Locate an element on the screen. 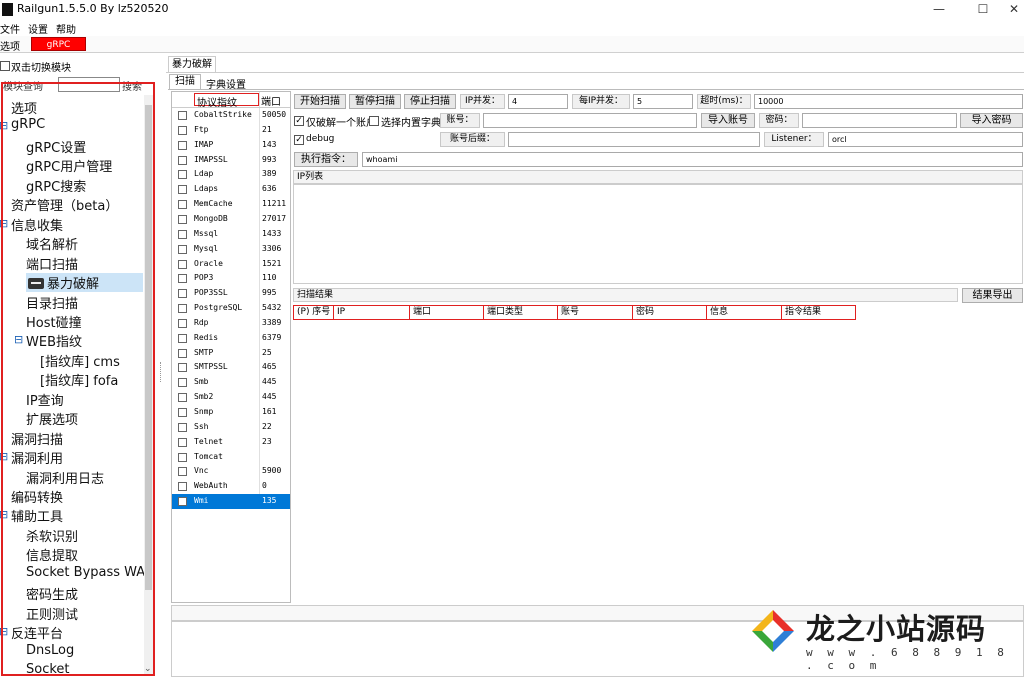  tree-item: [指纹库] fofa is located at coordinates (79, 379).